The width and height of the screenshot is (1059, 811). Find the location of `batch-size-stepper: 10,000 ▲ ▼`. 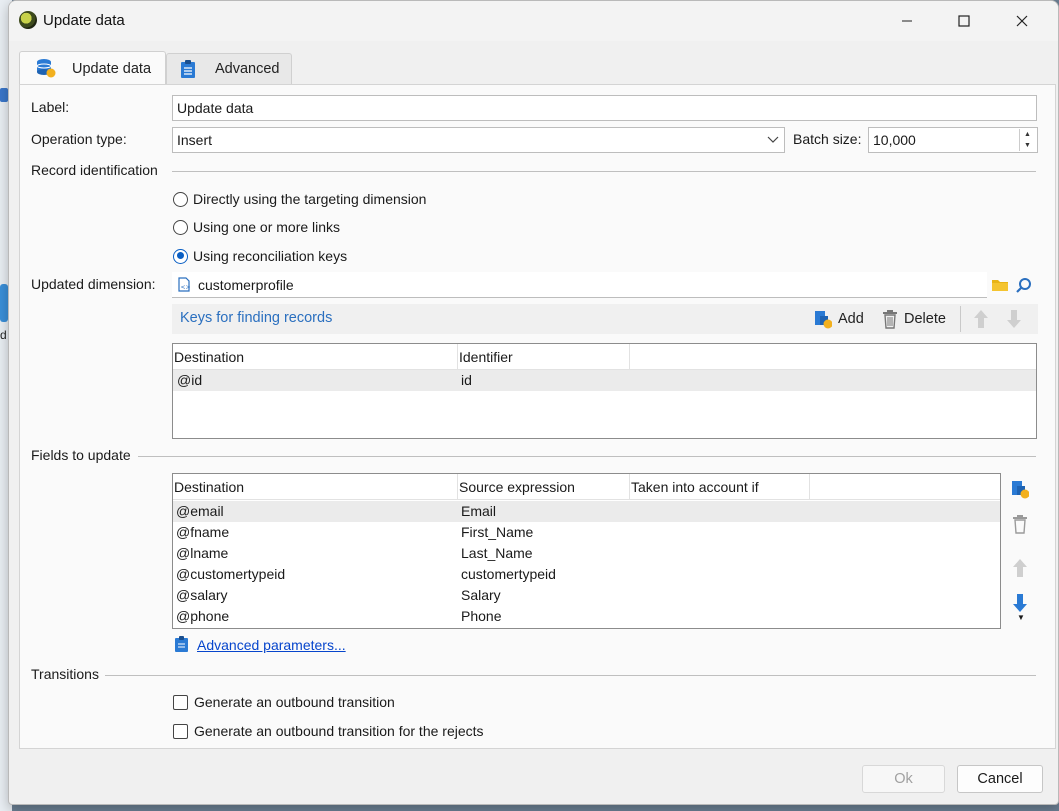

batch-size-stepper: 10,000 ▲ ▼ is located at coordinates (953, 140).